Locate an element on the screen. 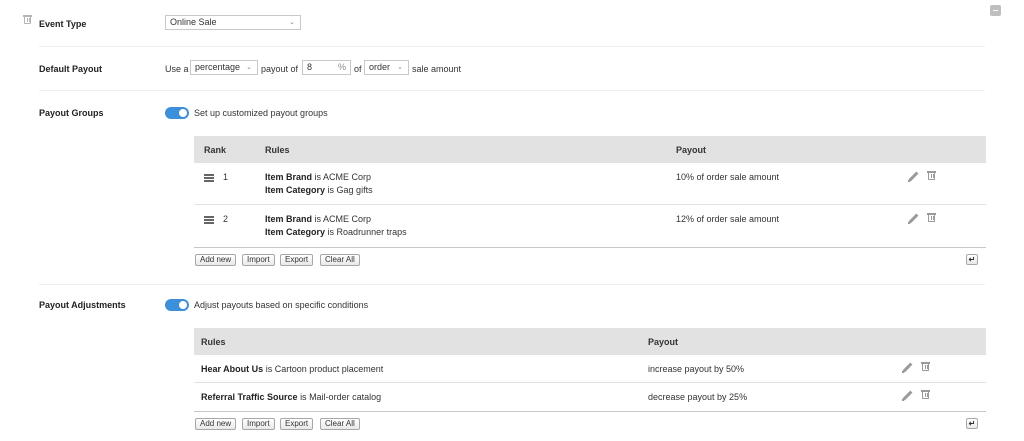 Image resolution: width=1024 pixels, height=441 pixels. payout-type-value: percentage is located at coordinates (218, 67).